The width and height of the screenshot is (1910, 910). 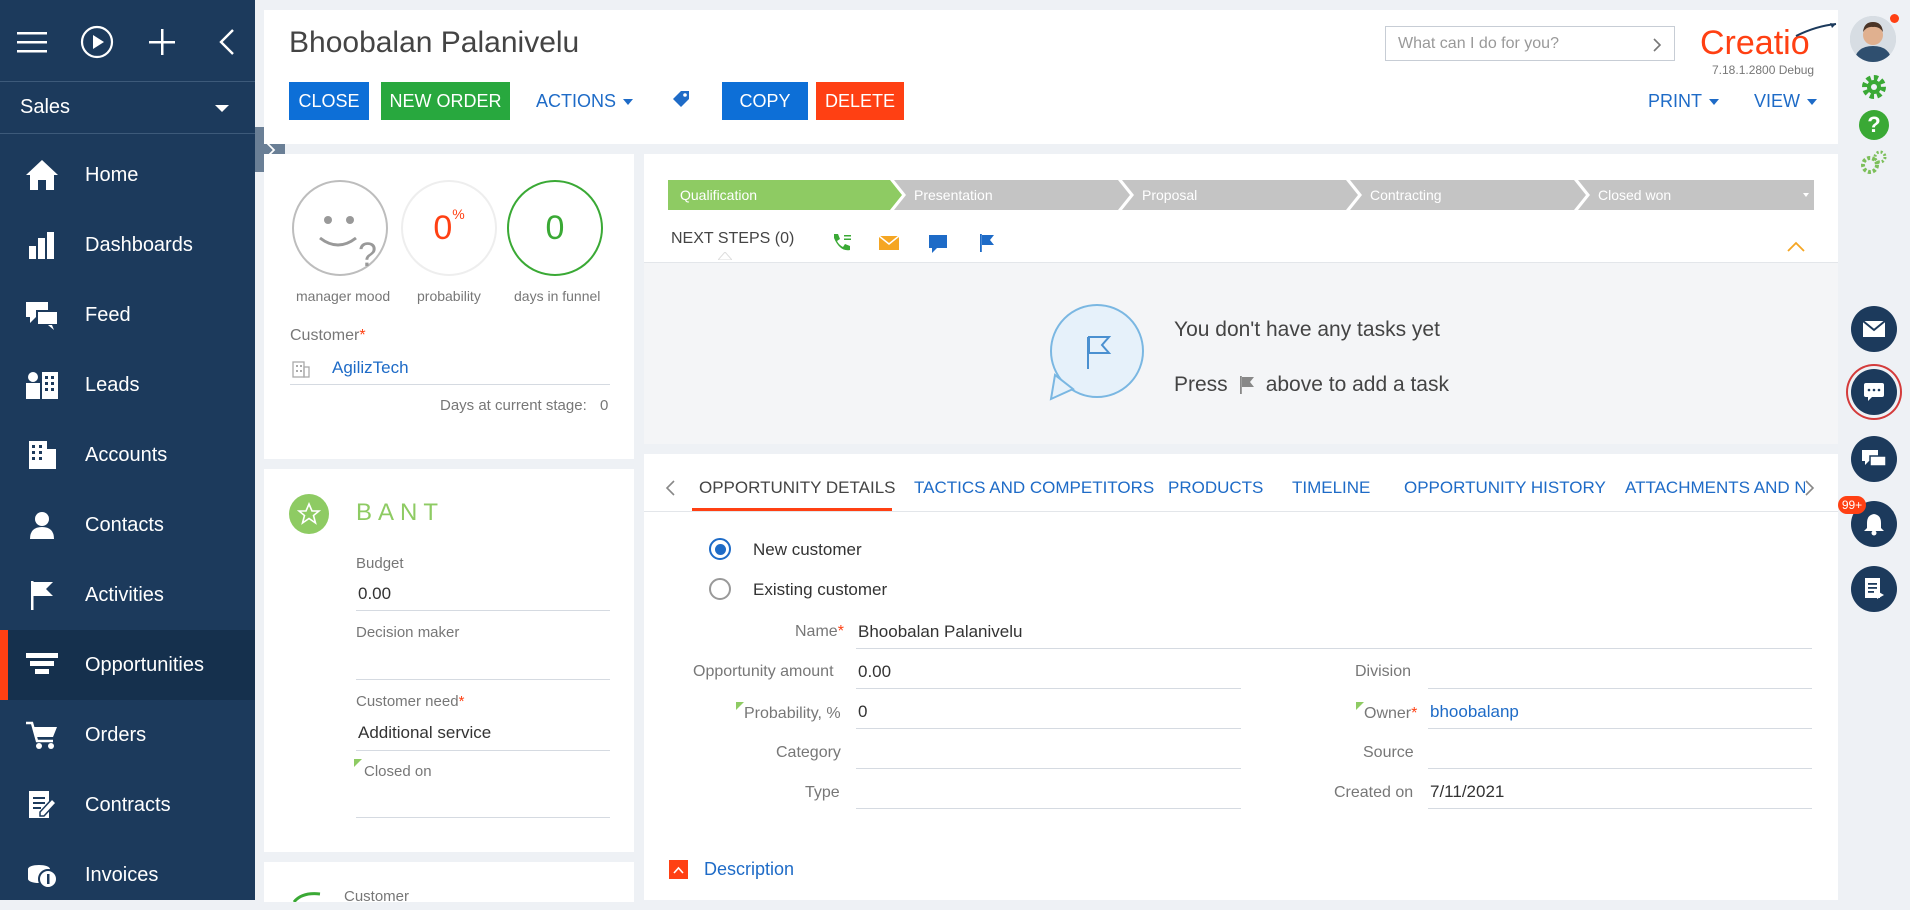 I want to click on bant-title: BANT, so click(x=400, y=512).